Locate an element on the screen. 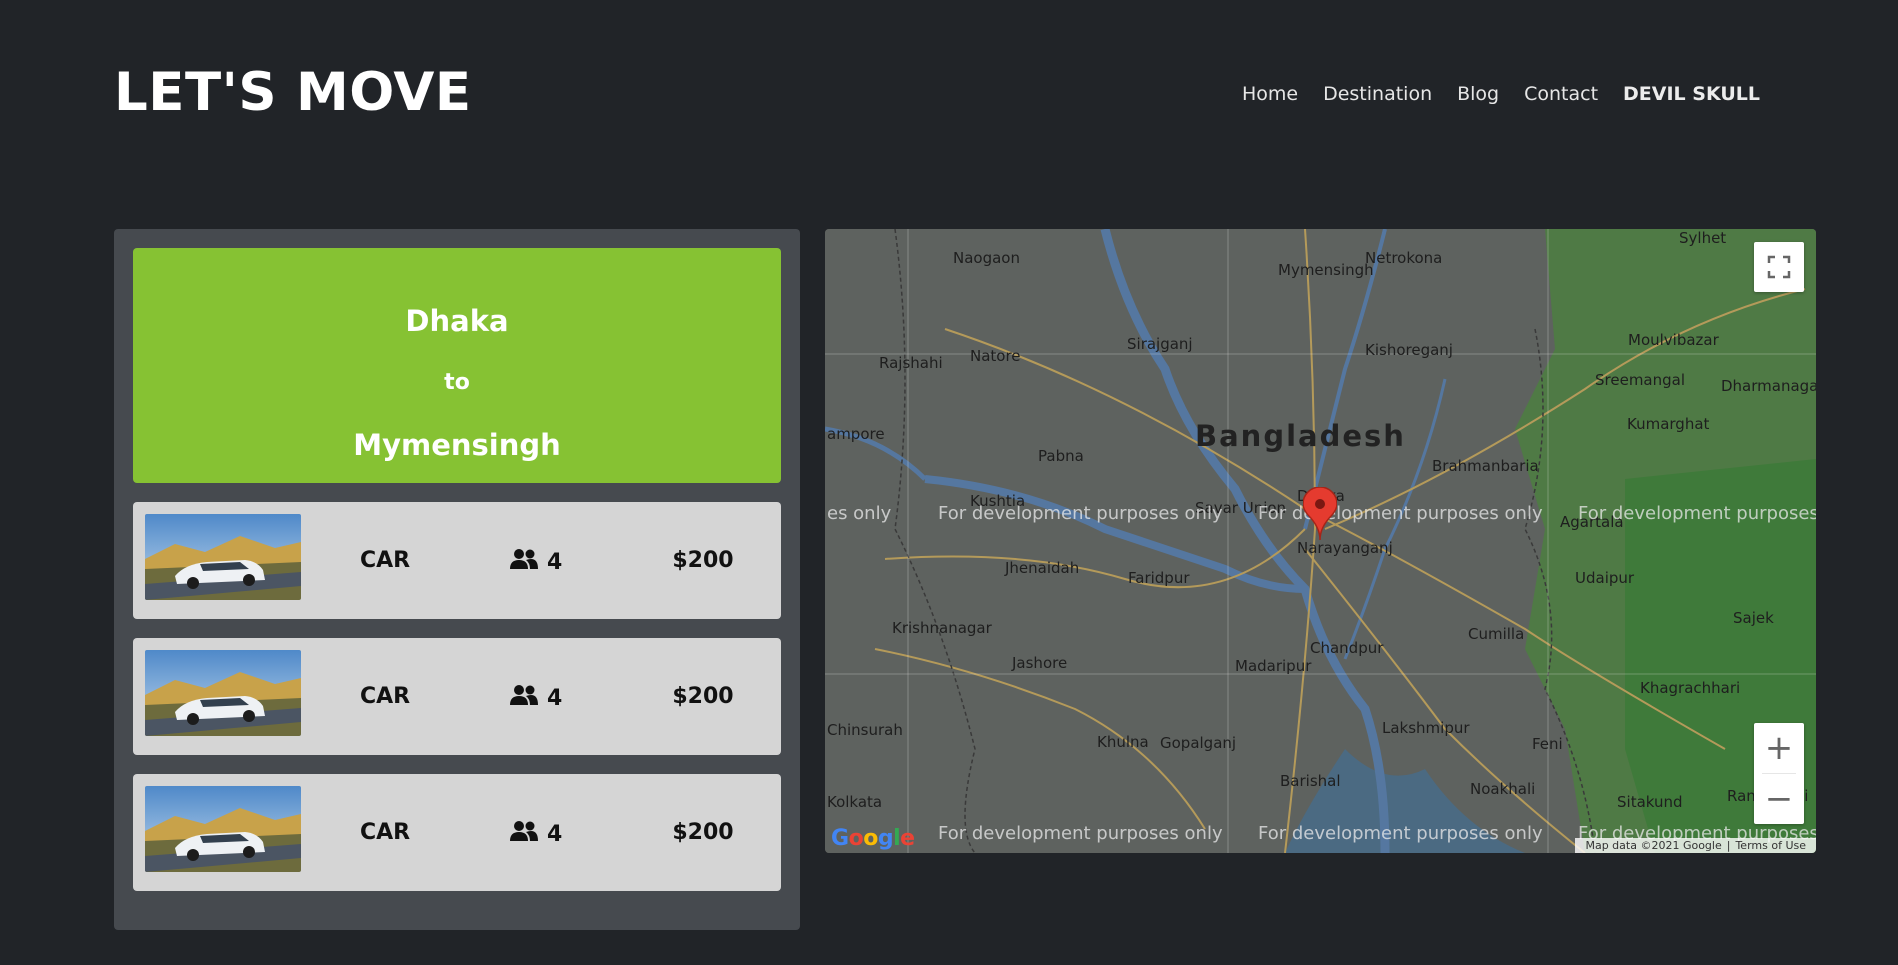  map-place-label: Sreemangal is located at coordinates (1640, 380).